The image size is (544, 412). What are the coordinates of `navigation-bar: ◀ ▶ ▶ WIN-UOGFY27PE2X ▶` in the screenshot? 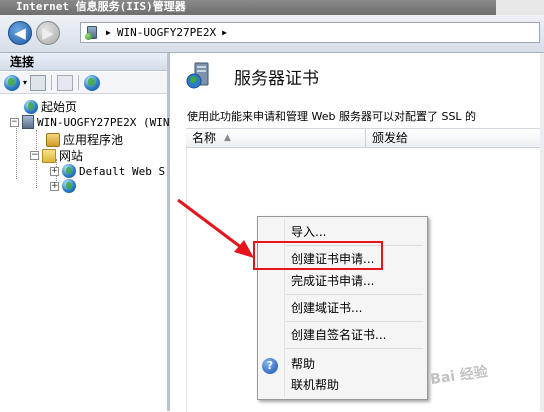 It's located at (272, 34).